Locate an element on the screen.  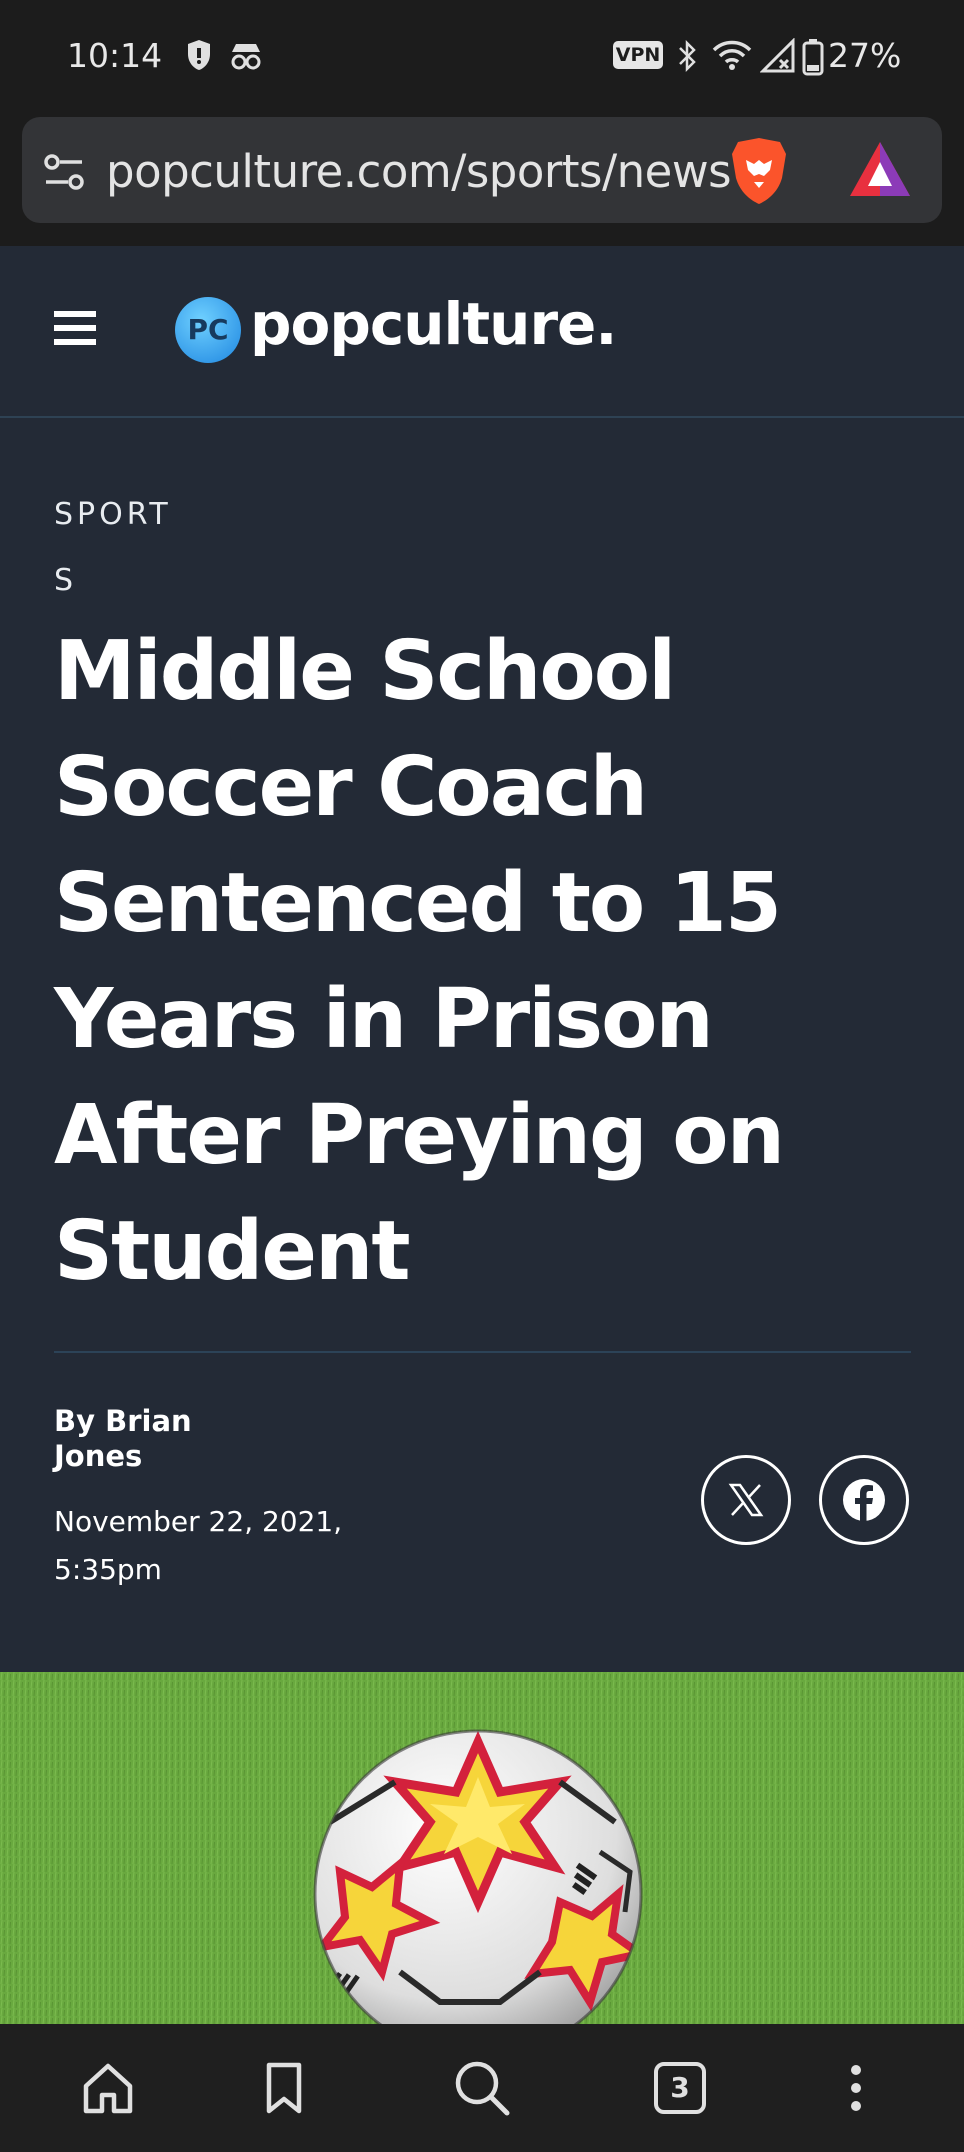
wifi-icon is located at coordinates (732, 55).